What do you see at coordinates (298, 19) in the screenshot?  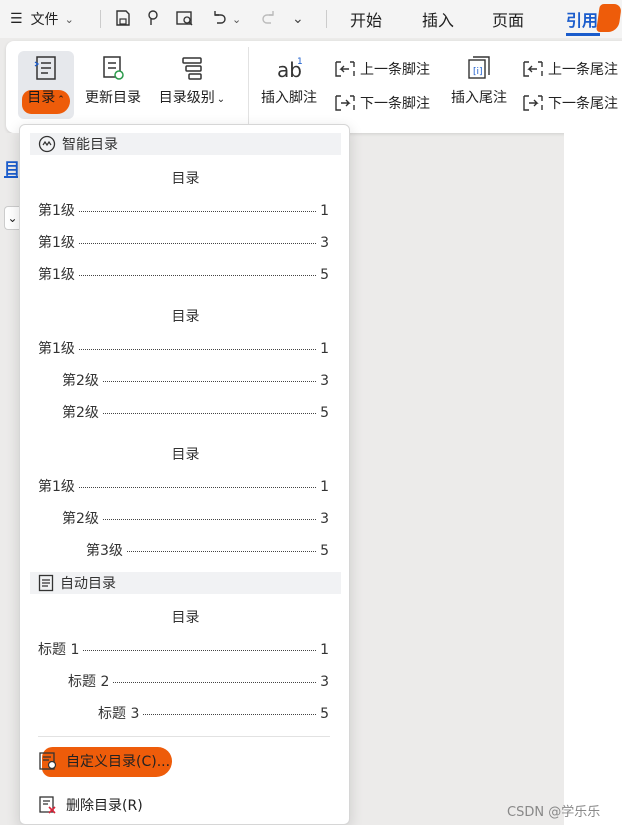 I see `more-chevron-icon: ⌄` at bounding box center [298, 19].